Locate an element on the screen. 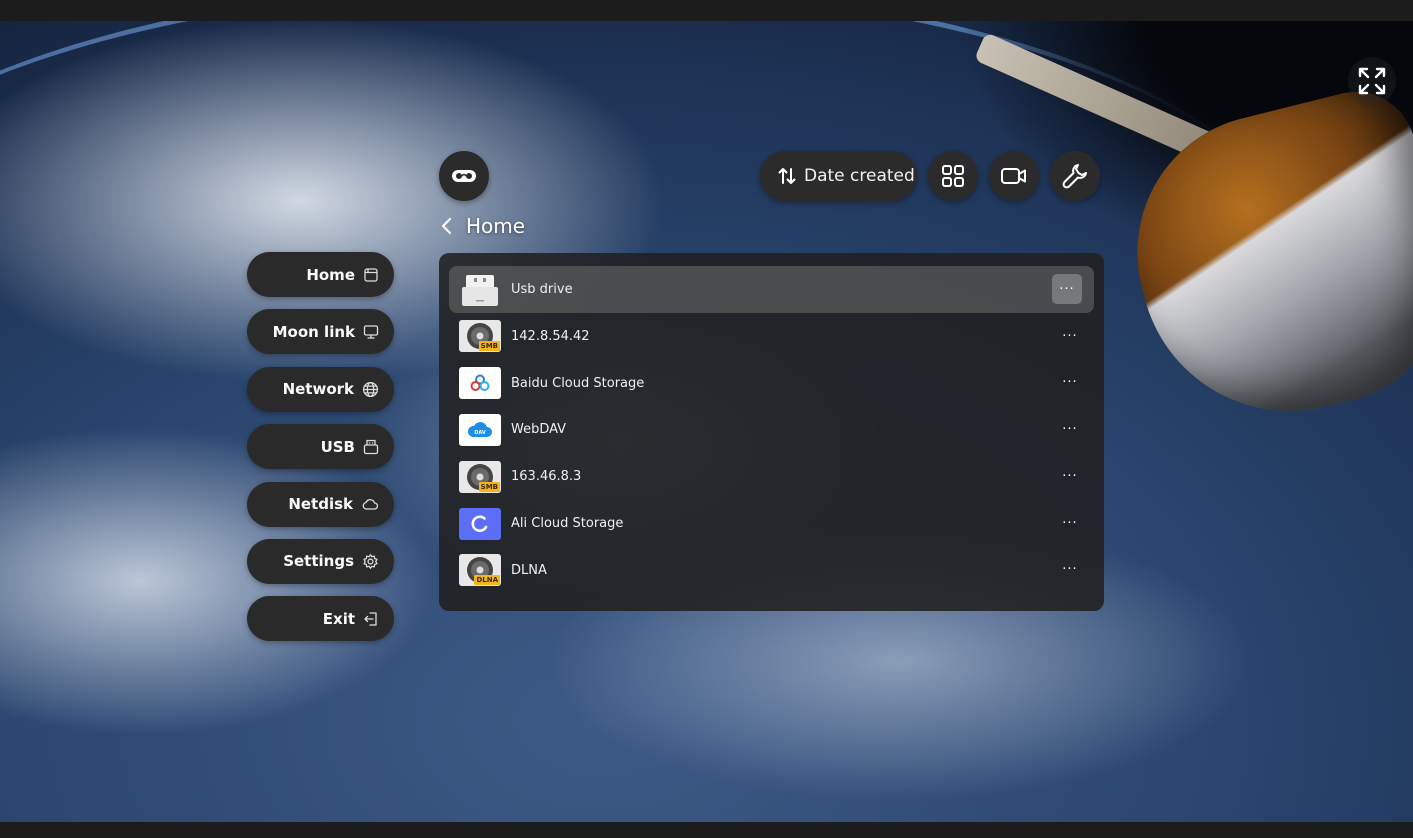 Image resolution: width=1413 pixels, height=838 pixels. sidebar-item-network: Network is located at coordinates (320, 389).